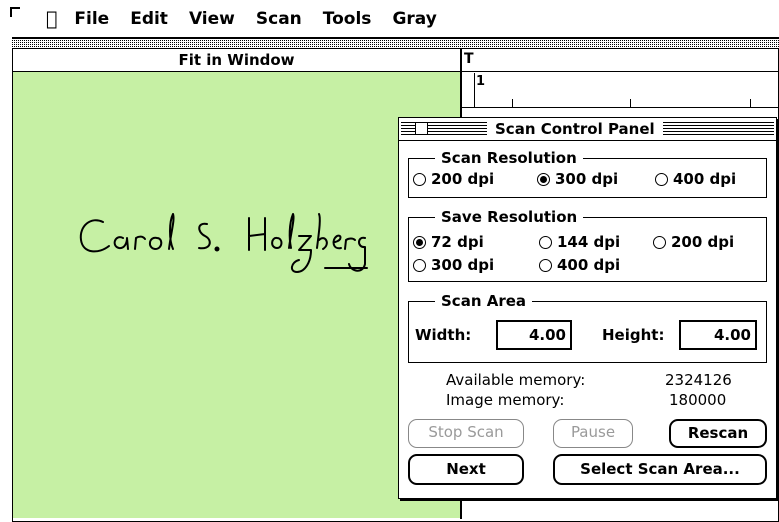 The height and width of the screenshot is (522, 779). Describe the element at coordinates (469, 59) in the screenshot. I see `ruler-corner-label: T` at that location.